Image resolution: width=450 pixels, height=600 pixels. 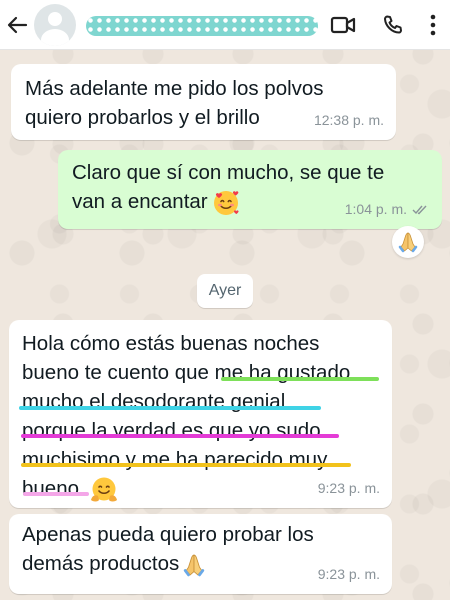 What do you see at coordinates (154, 401) in the screenshot?
I see `message-text-line: mucho el desodorante genial` at bounding box center [154, 401].